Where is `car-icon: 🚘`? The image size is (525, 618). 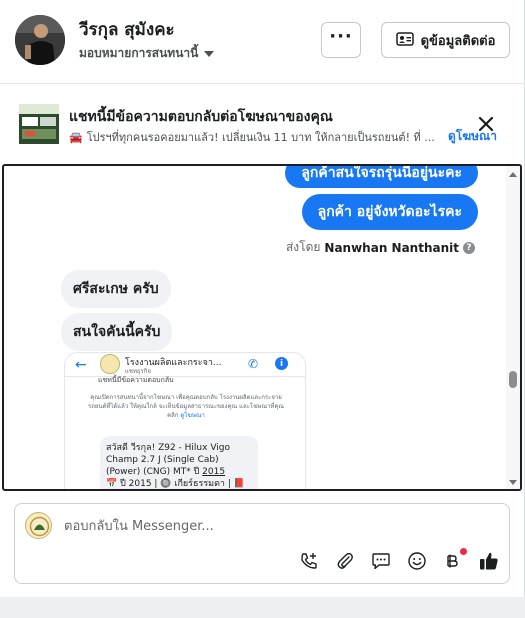
car-icon: 🚘 is located at coordinates (76, 137).